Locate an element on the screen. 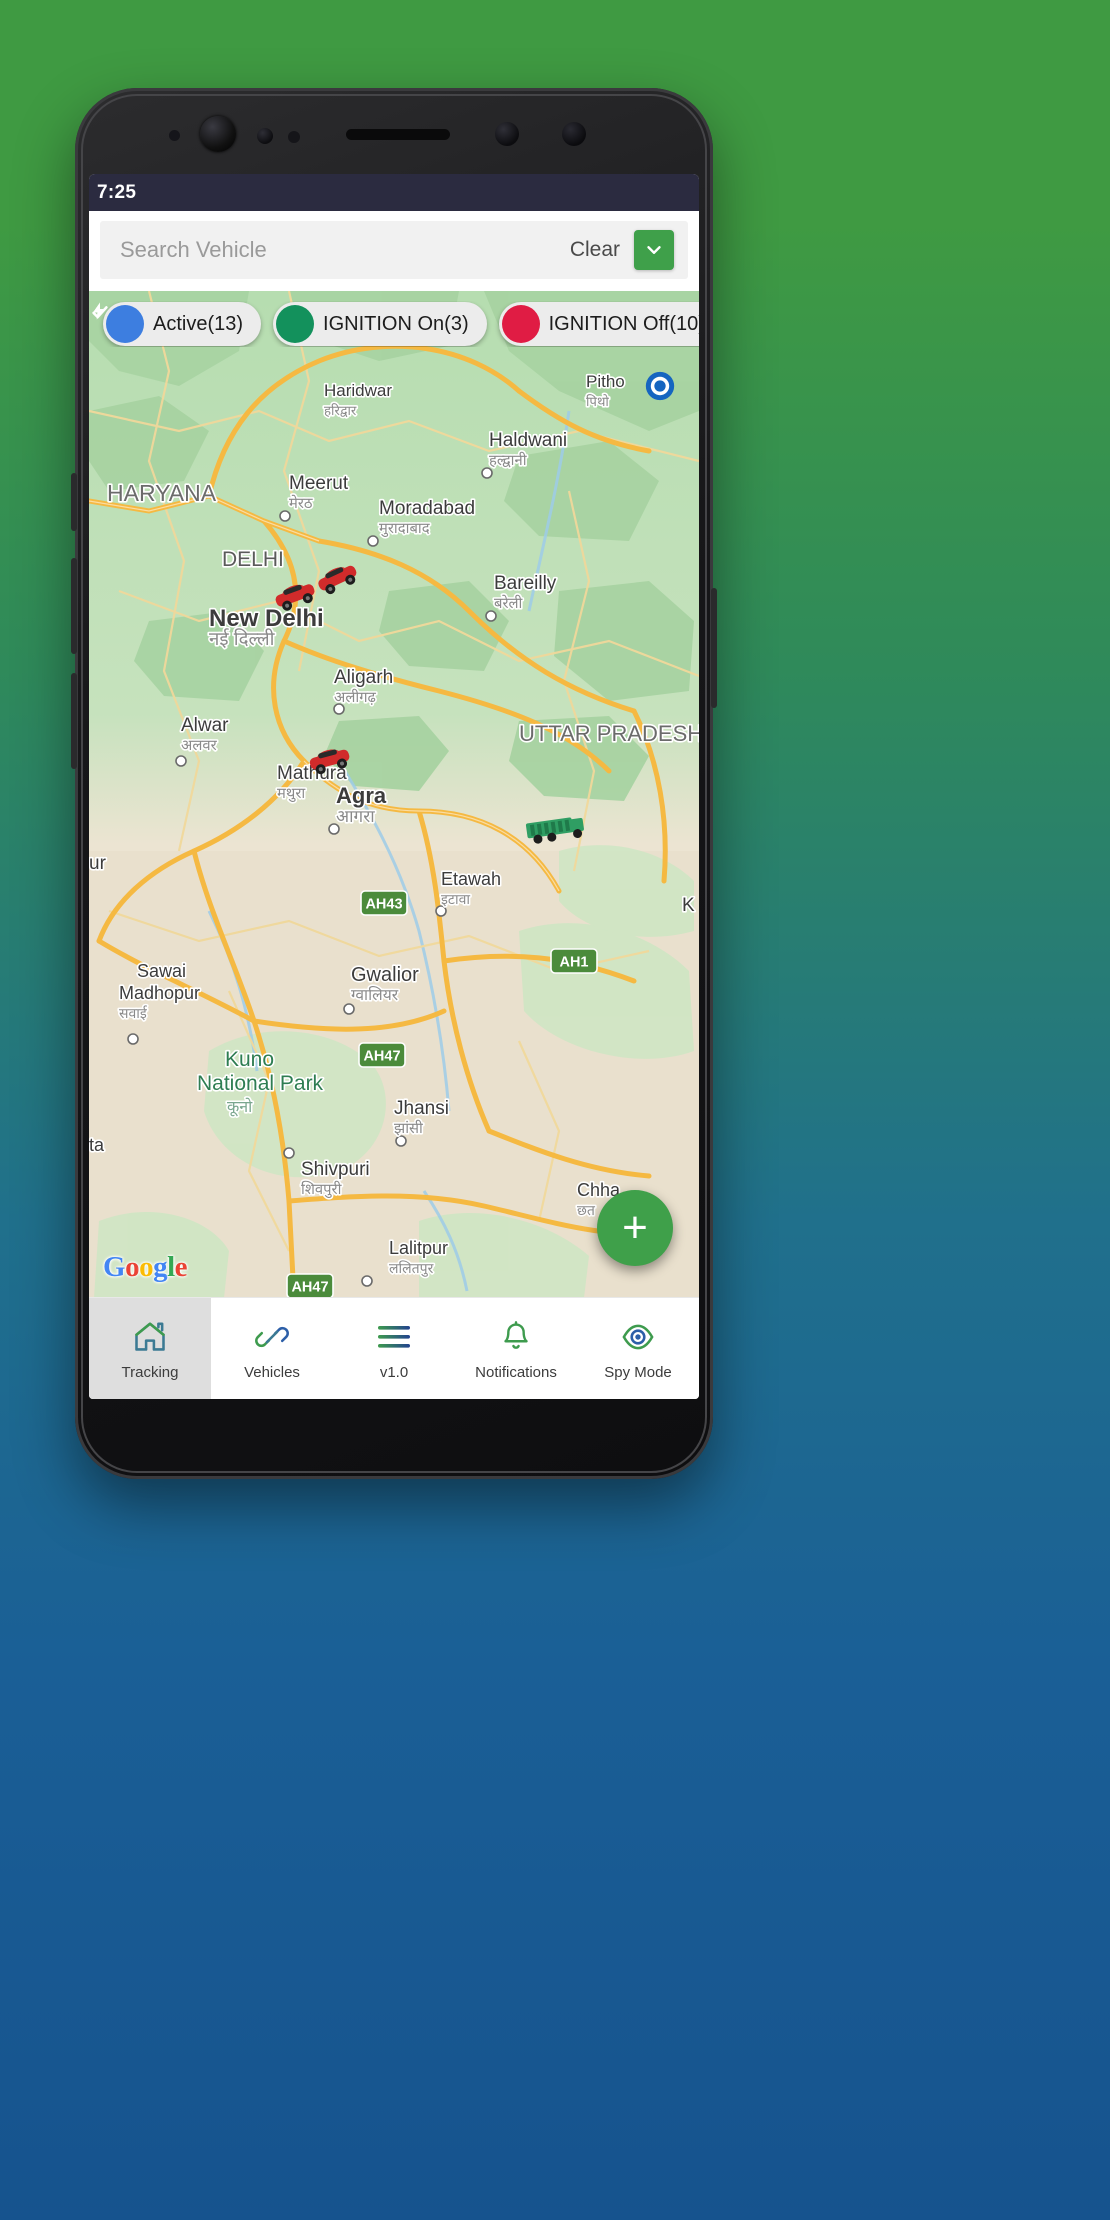 This screenshot has width=1110, height=2220. map-state-label: DELHI is located at coordinates (253, 559).